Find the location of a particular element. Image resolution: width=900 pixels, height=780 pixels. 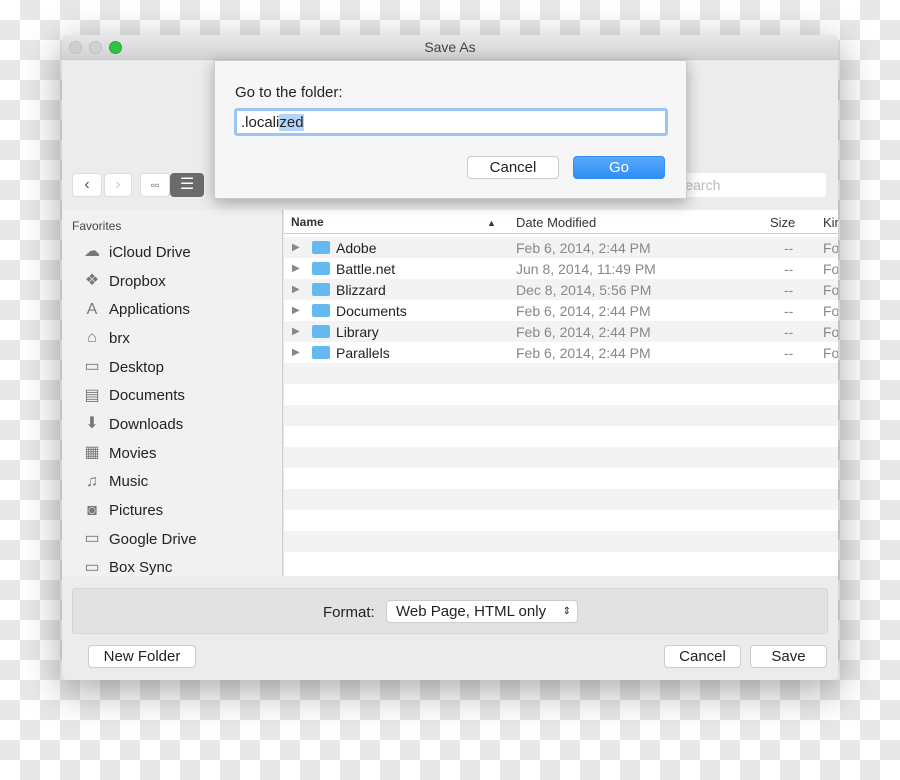

file-name: Documents is located at coordinates (371, 311).